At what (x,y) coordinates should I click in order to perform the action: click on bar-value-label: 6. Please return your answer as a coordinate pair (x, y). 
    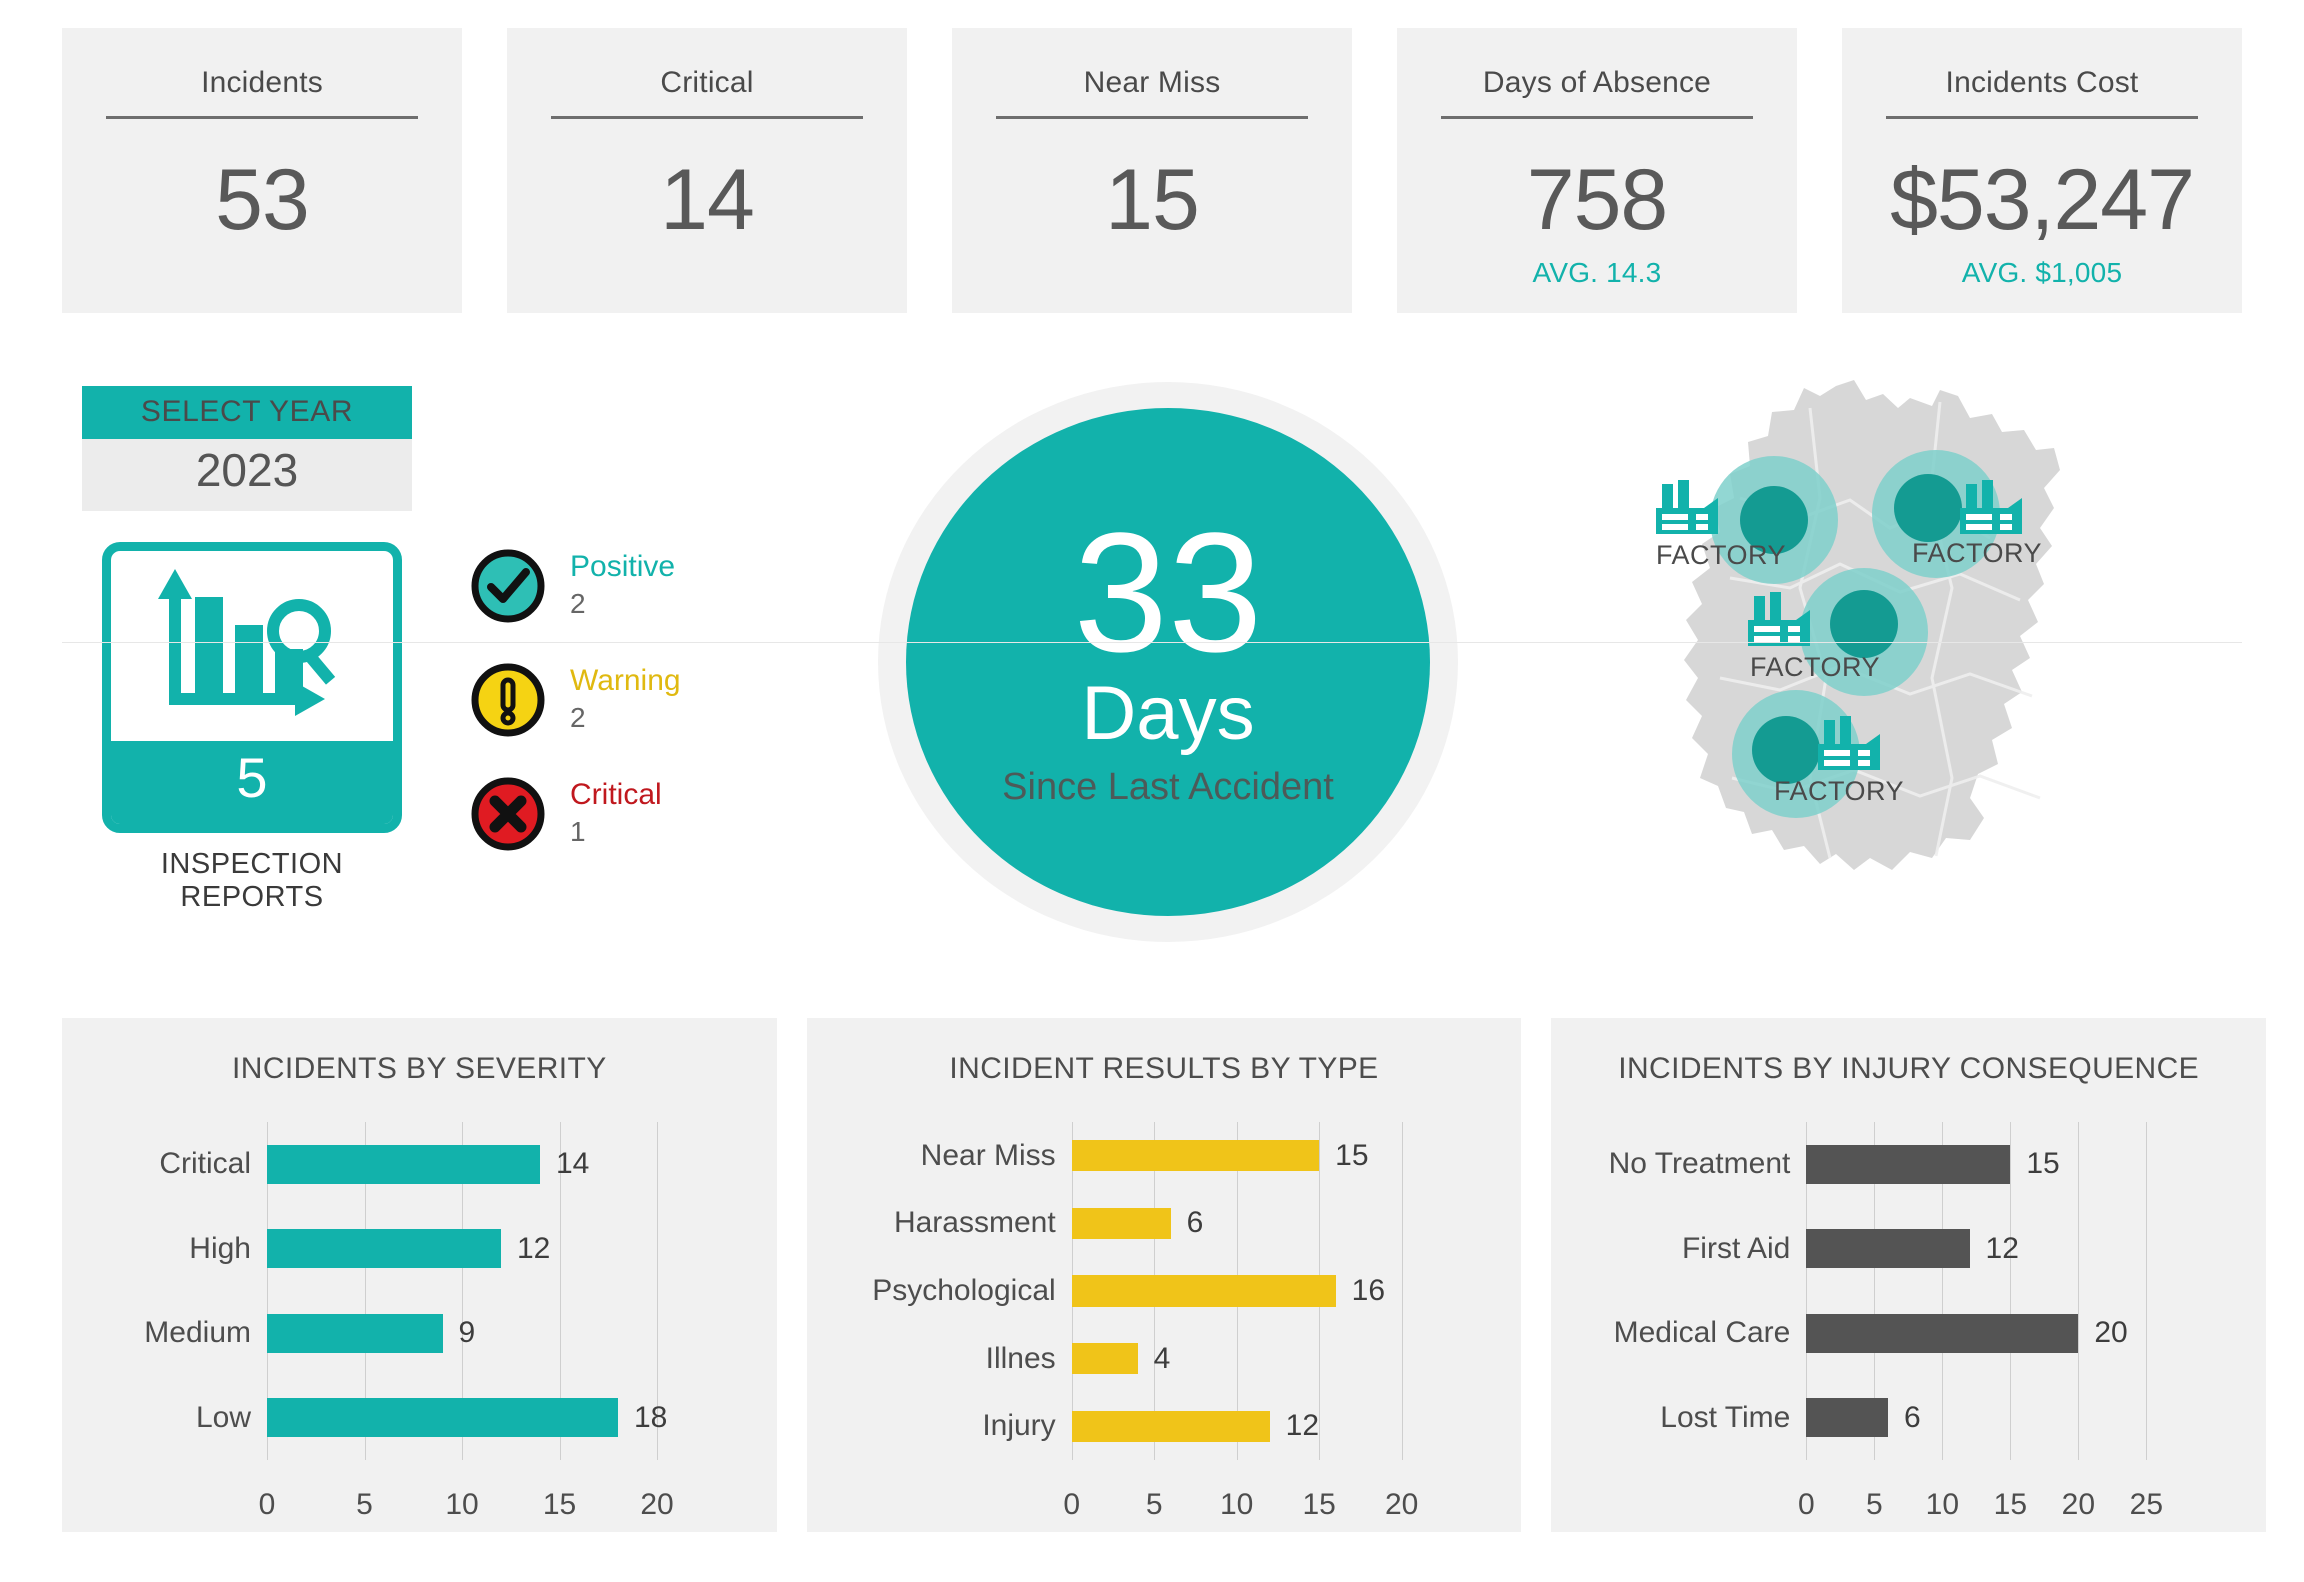
    Looking at the image, I should click on (1195, 1223).